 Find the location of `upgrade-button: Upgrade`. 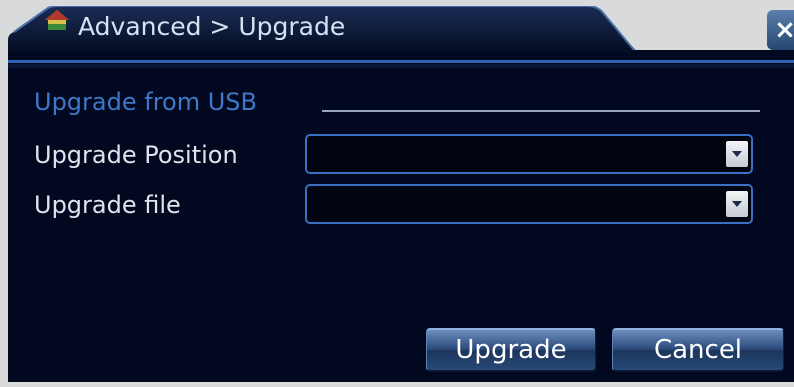

upgrade-button: Upgrade is located at coordinates (511, 350).